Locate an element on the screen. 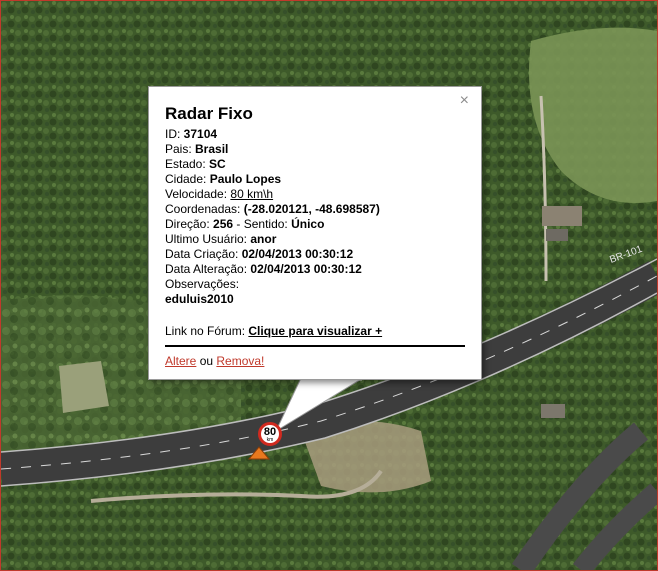  criacao-label: Data Criação: is located at coordinates (203, 254).